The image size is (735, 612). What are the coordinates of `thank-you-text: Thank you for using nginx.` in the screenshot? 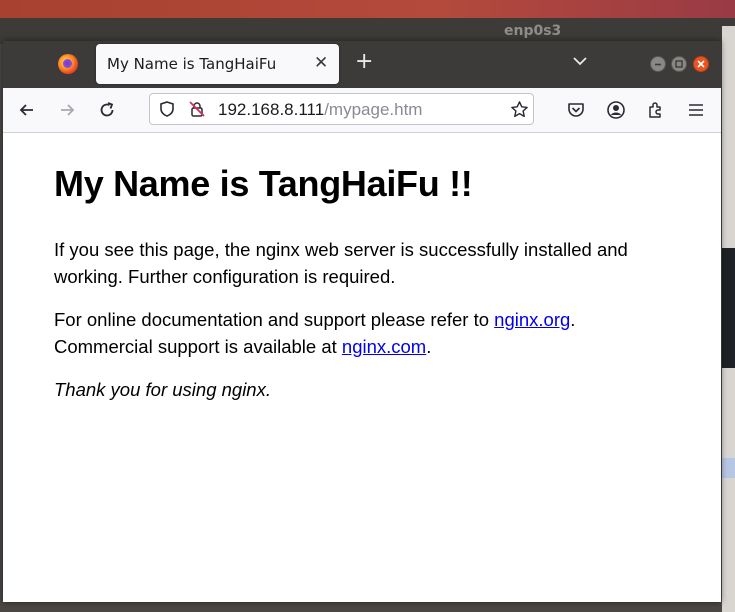 It's located at (162, 389).